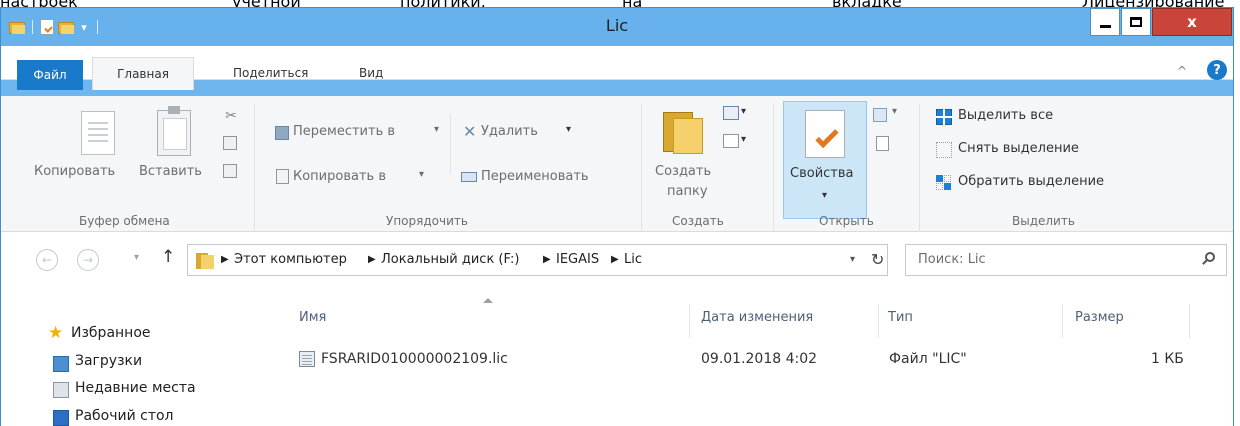 Image resolution: width=1240 pixels, height=426 pixels. What do you see at coordinates (1209, 260) in the screenshot?
I see `search-icon` at bounding box center [1209, 260].